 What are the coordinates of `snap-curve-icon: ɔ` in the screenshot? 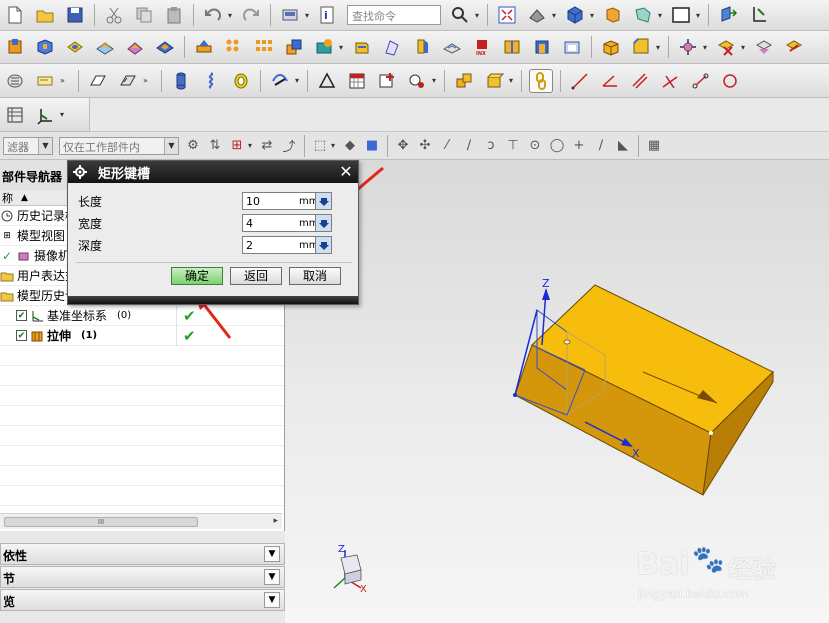 It's located at (491, 146).